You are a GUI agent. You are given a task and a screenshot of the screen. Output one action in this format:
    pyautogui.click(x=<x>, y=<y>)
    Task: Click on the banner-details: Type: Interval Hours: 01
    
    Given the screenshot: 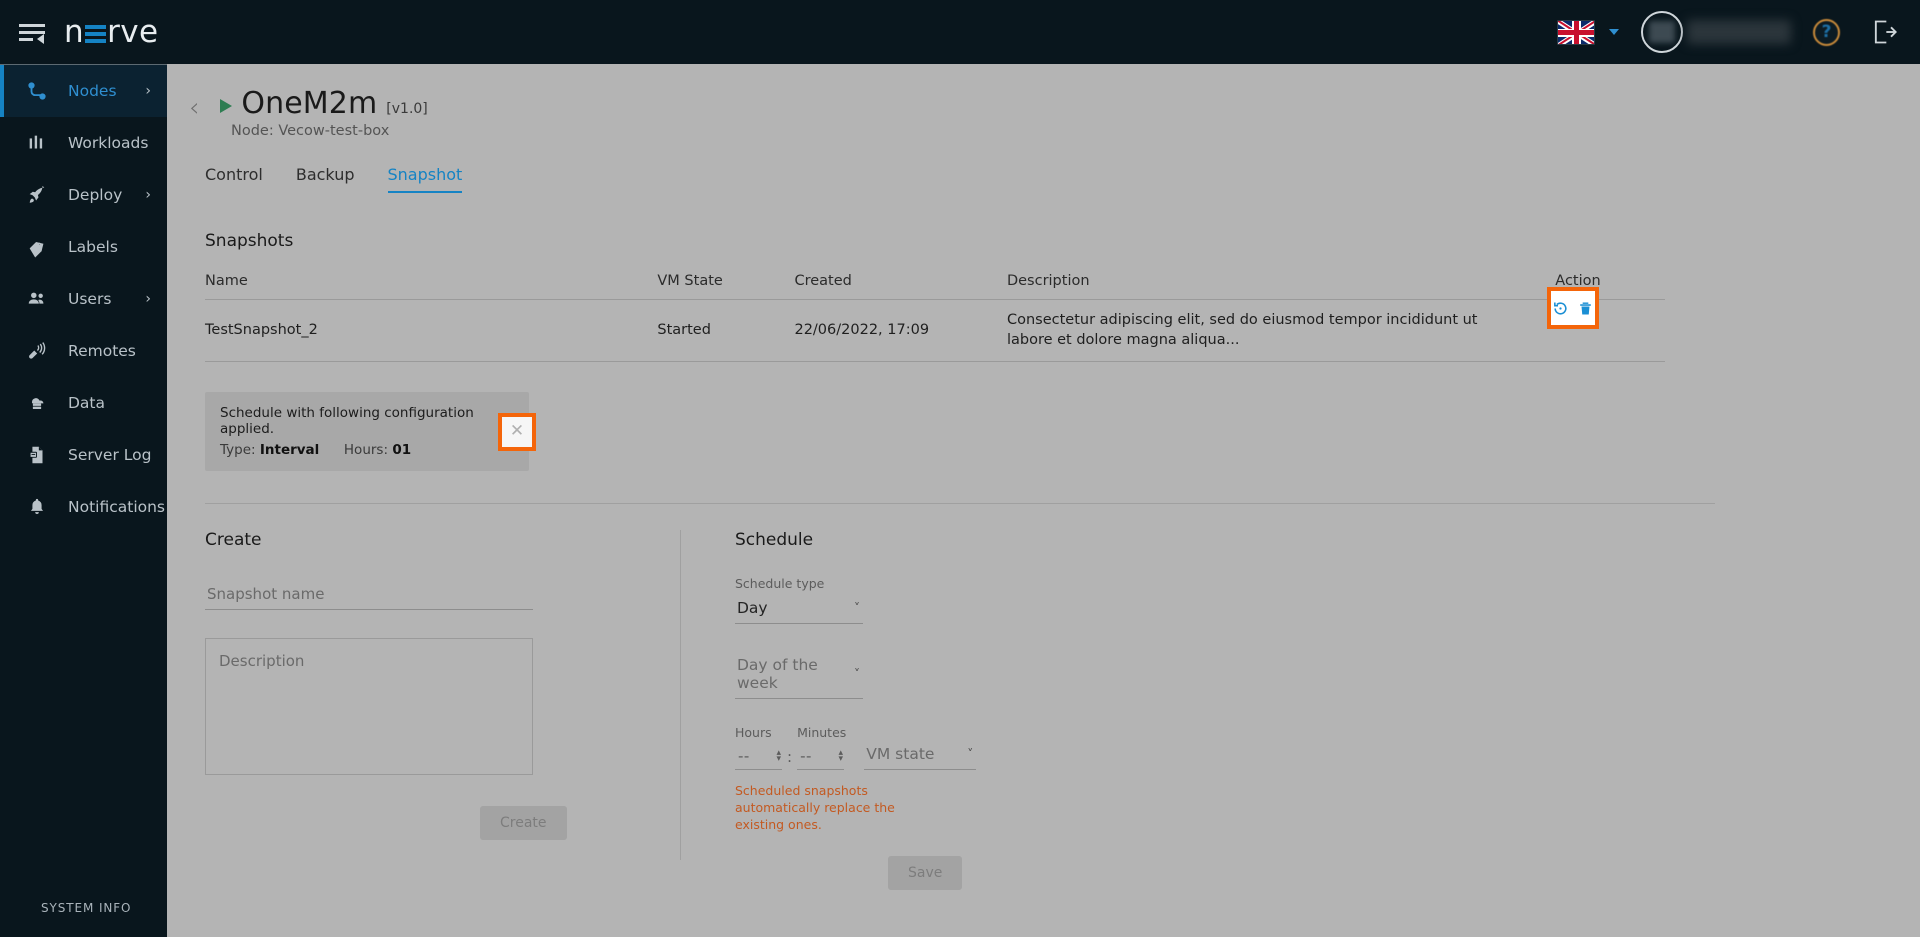 What is the action you would take?
    pyautogui.click(x=374, y=450)
    